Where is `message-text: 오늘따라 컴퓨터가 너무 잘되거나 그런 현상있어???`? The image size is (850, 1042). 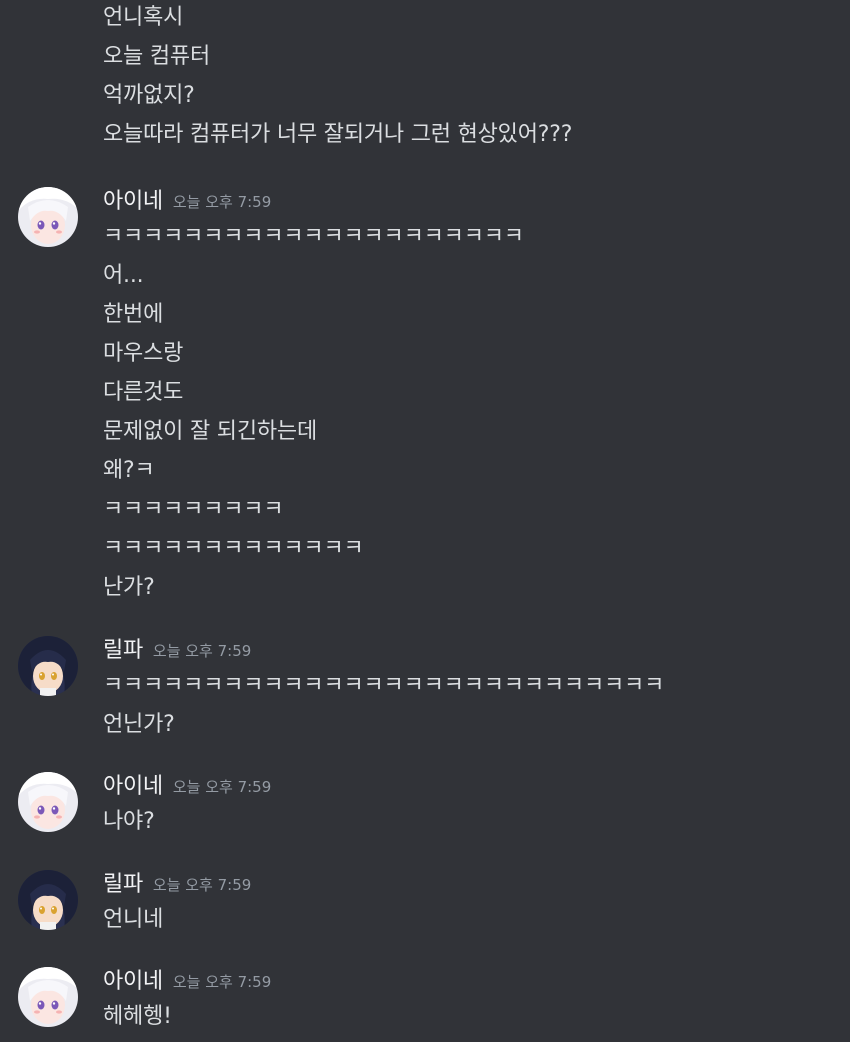 message-text: 오늘따라 컴퓨터가 너무 잘되거나 그런 현상있어??? is located at coordinates (338, 134).